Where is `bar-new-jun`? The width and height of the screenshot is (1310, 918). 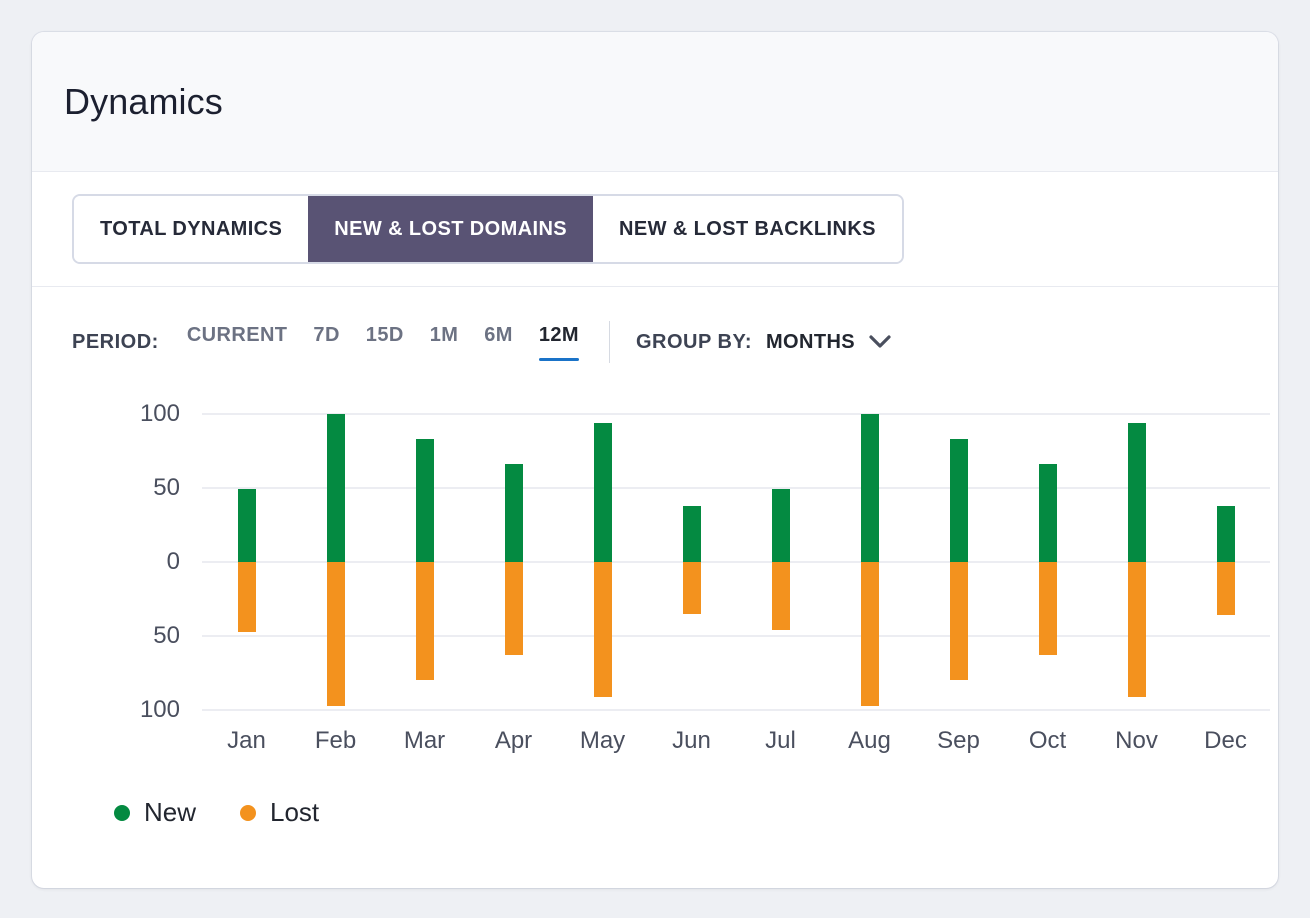
bar-new-jun is located at coordinates (691, 533).